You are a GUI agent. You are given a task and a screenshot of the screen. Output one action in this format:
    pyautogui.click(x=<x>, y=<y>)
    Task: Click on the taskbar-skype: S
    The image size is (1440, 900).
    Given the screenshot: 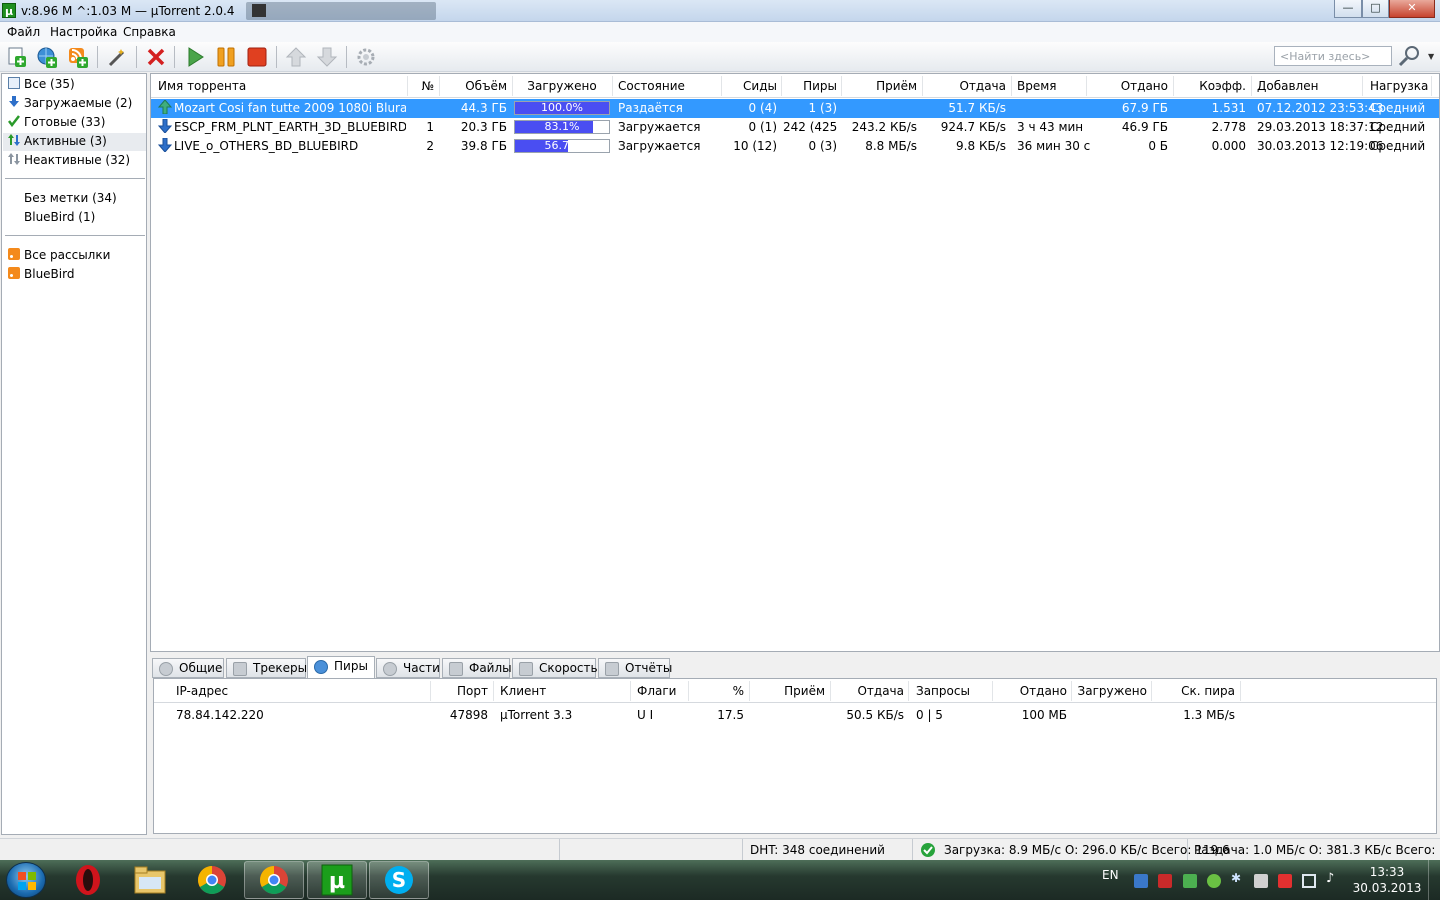 What is the action you would take?
    pyautogui.click(x=399, y=880)
    